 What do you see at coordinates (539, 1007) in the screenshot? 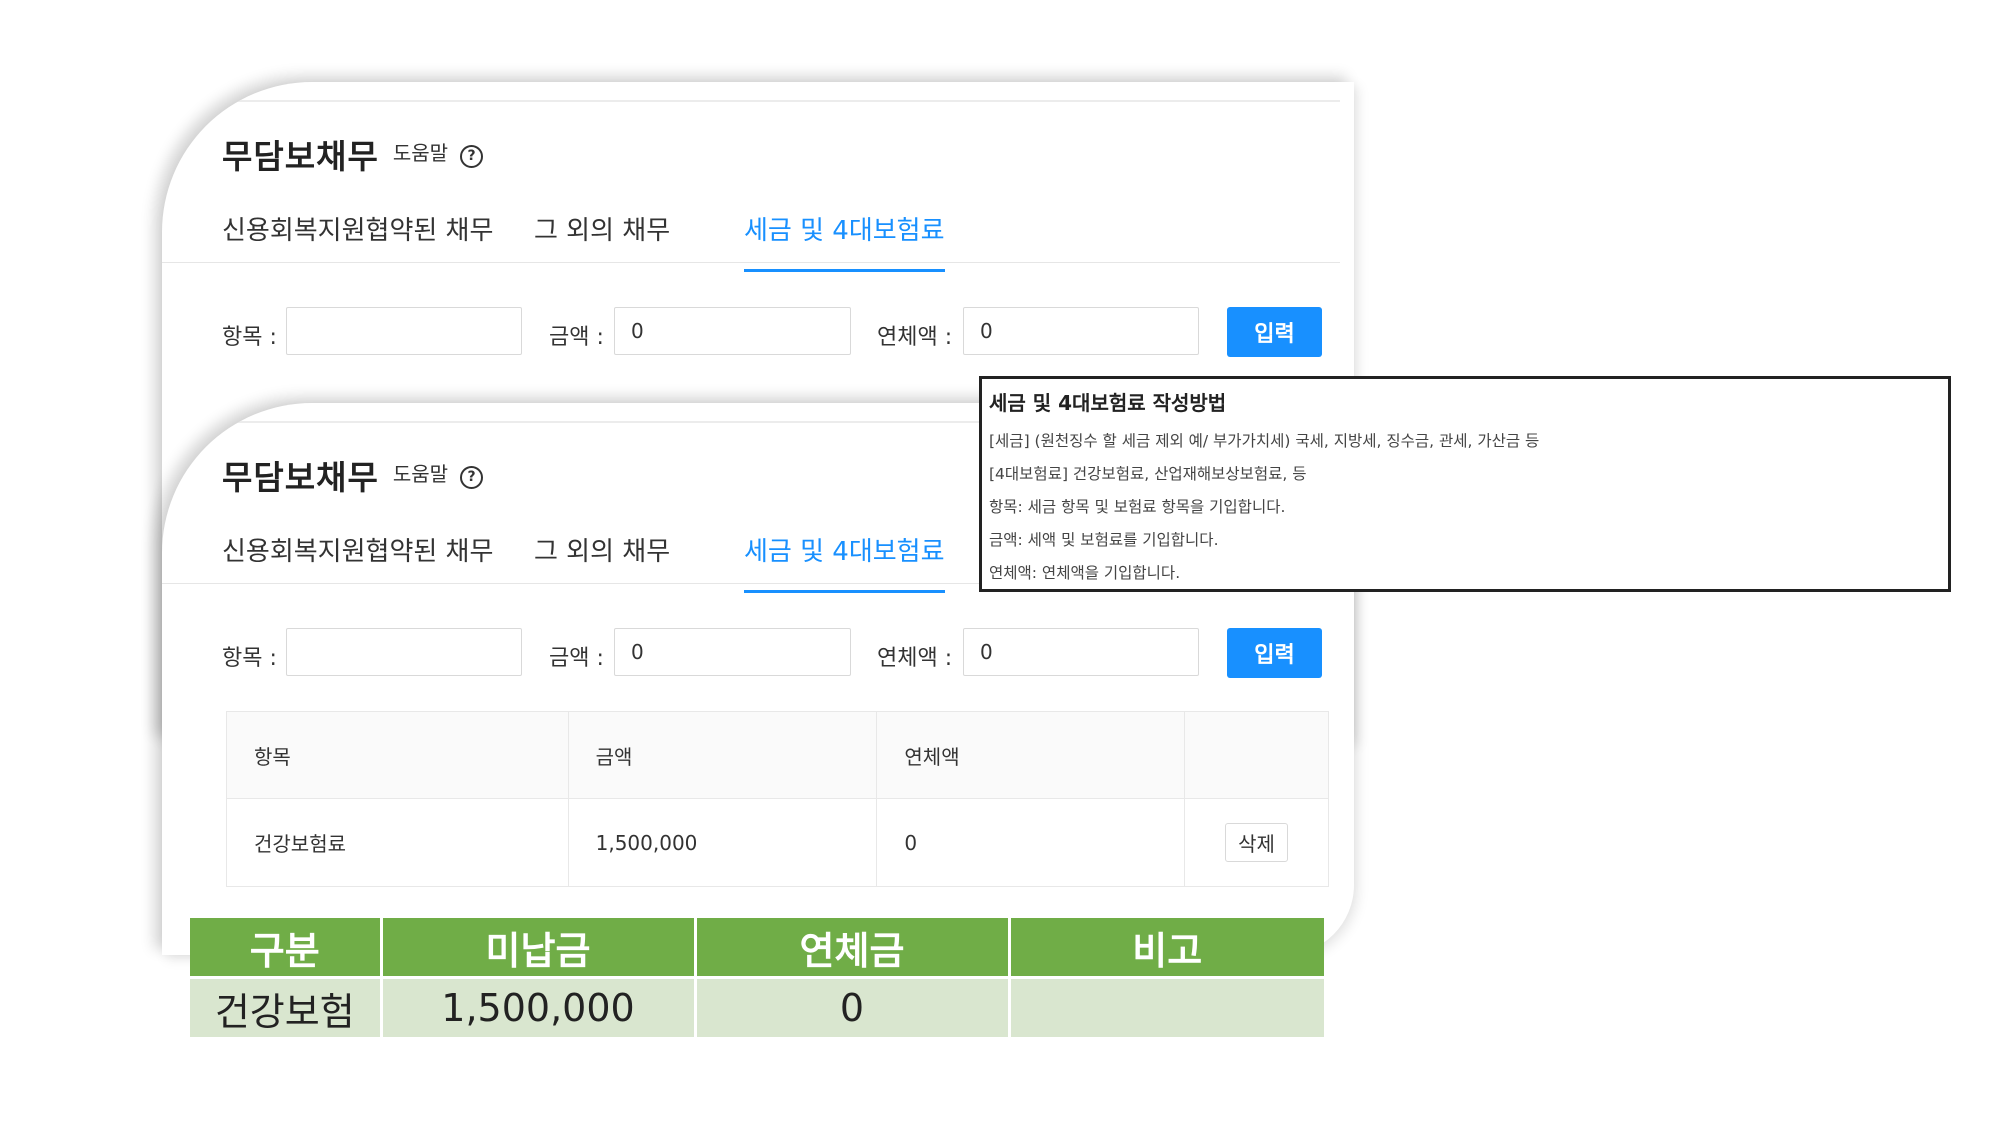
I see `summary-cell-unpaid: 1,500,000` at bounding box center [539, 1007].